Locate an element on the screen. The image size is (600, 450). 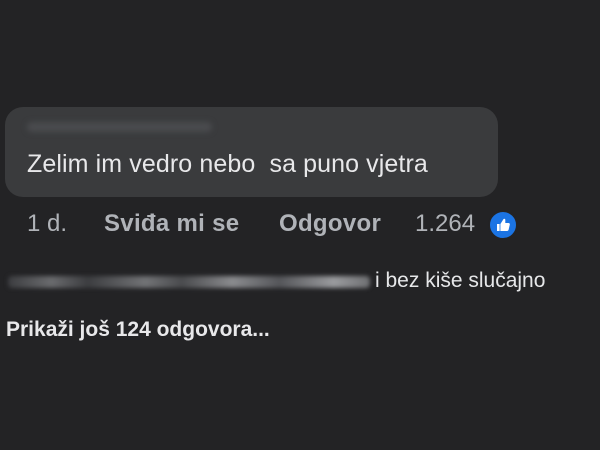
reply-text: i bez kiše slučajno is located at coordinates (460, 280).